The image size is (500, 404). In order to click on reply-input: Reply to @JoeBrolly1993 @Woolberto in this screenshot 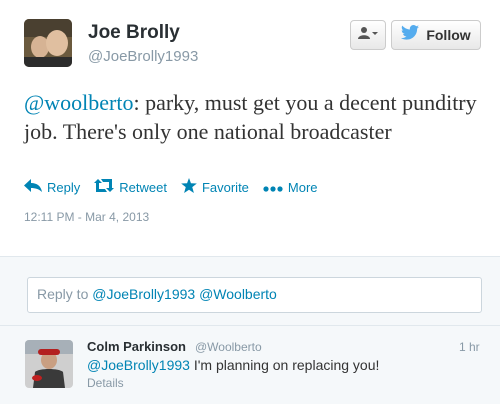, I will do `click(254, 295)`.